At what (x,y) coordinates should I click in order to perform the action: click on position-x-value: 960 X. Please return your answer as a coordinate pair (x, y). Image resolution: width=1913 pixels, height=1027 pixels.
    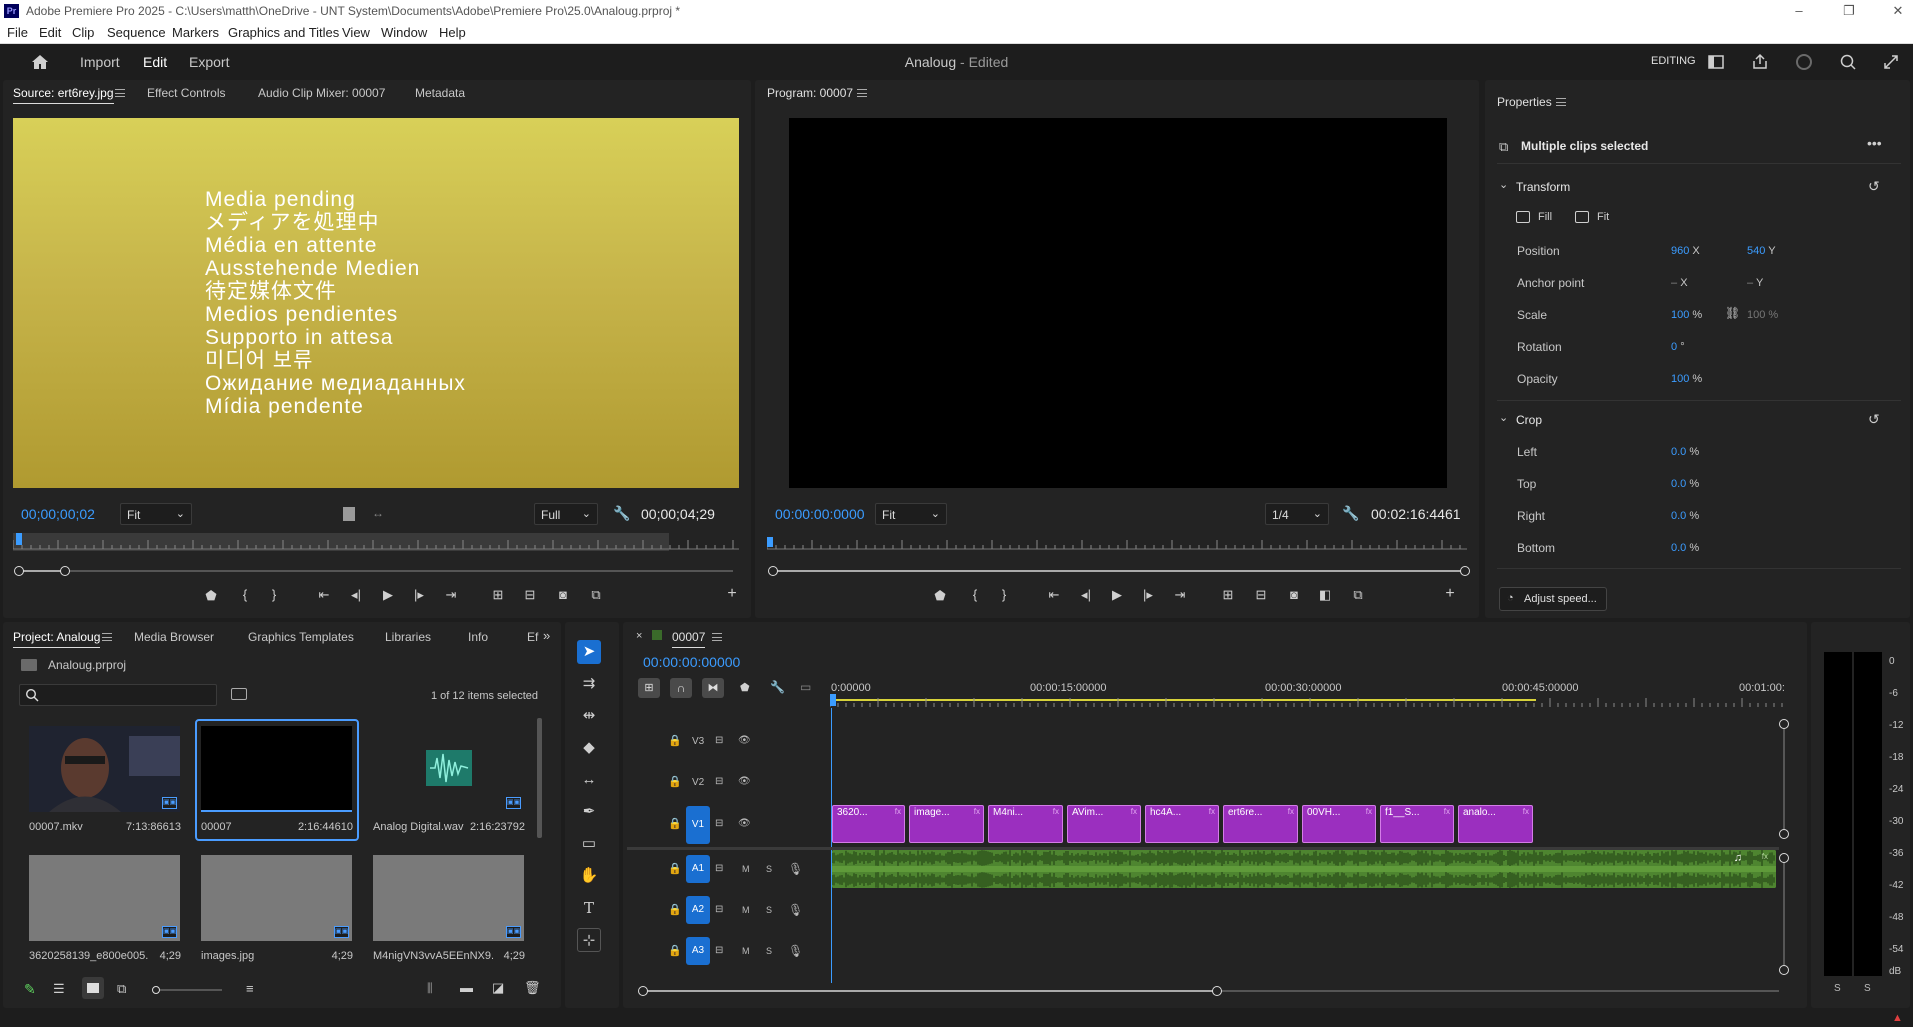
    Looking at the image, I should click on (1685, 251).